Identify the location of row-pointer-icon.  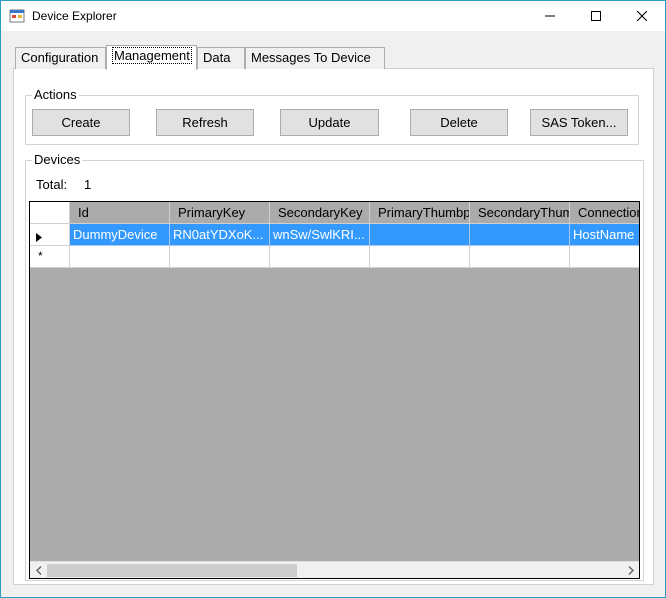
(39, 237).